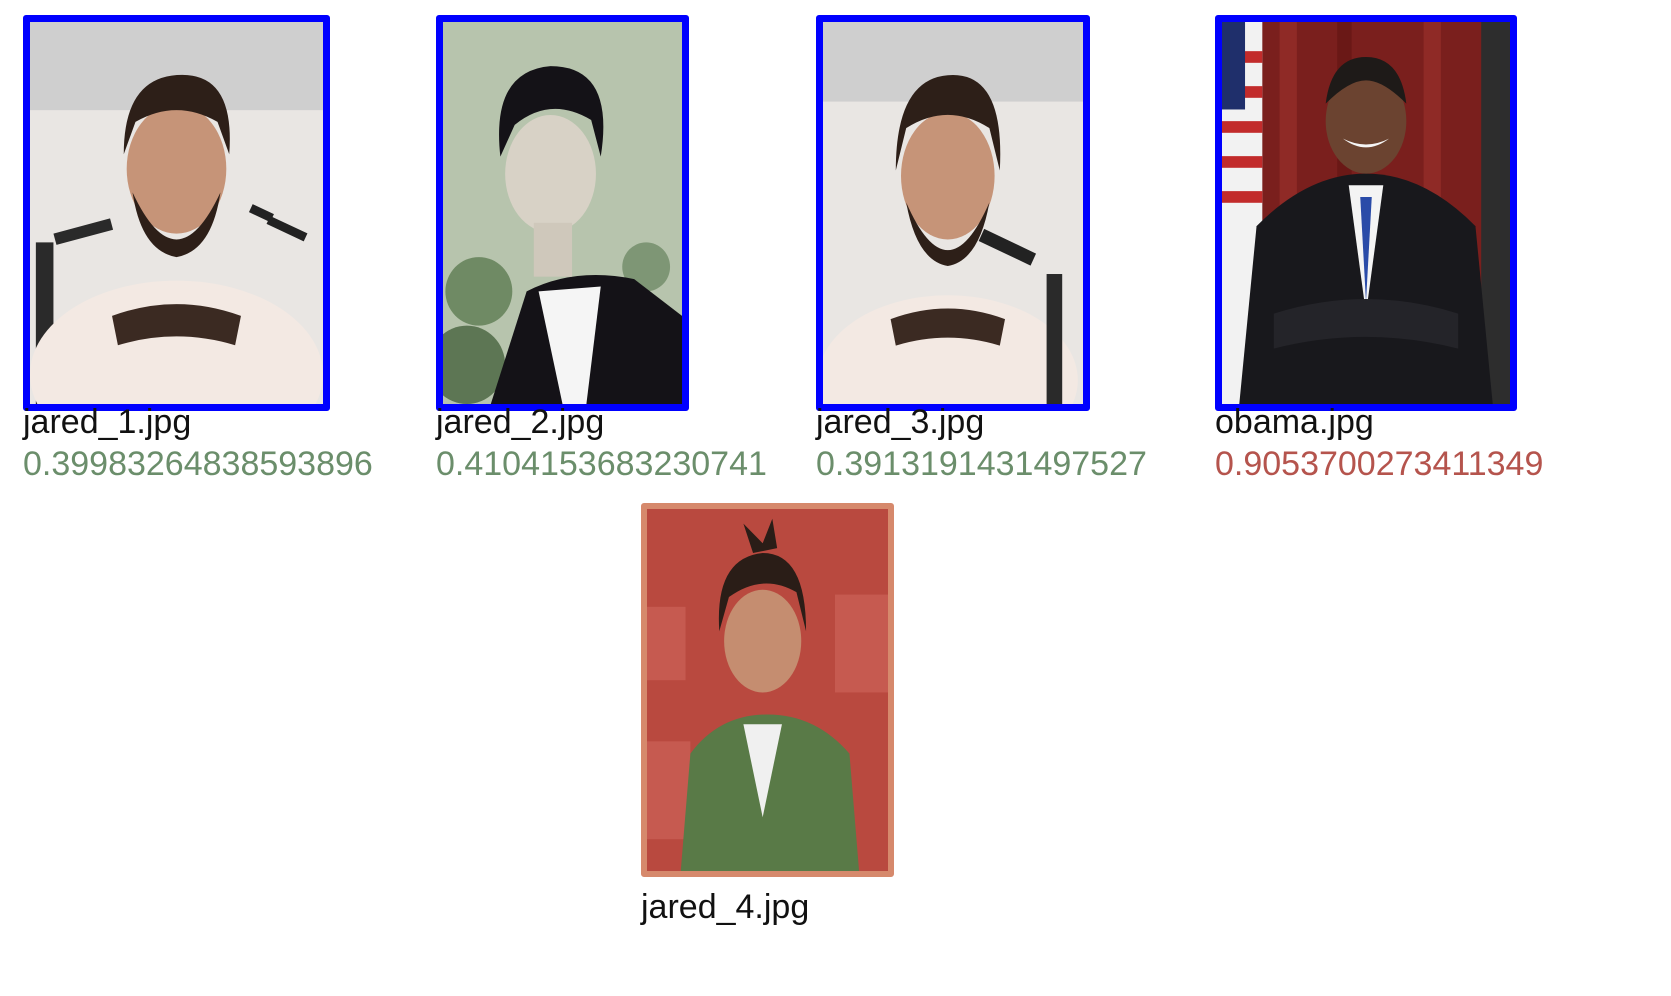 This screenshot has width=1671, height=996. What do you see at coordinates (601, 464) in the screenshot?
I see `distance-score: 0.4104153683230741` at bounding box center [601, 464].